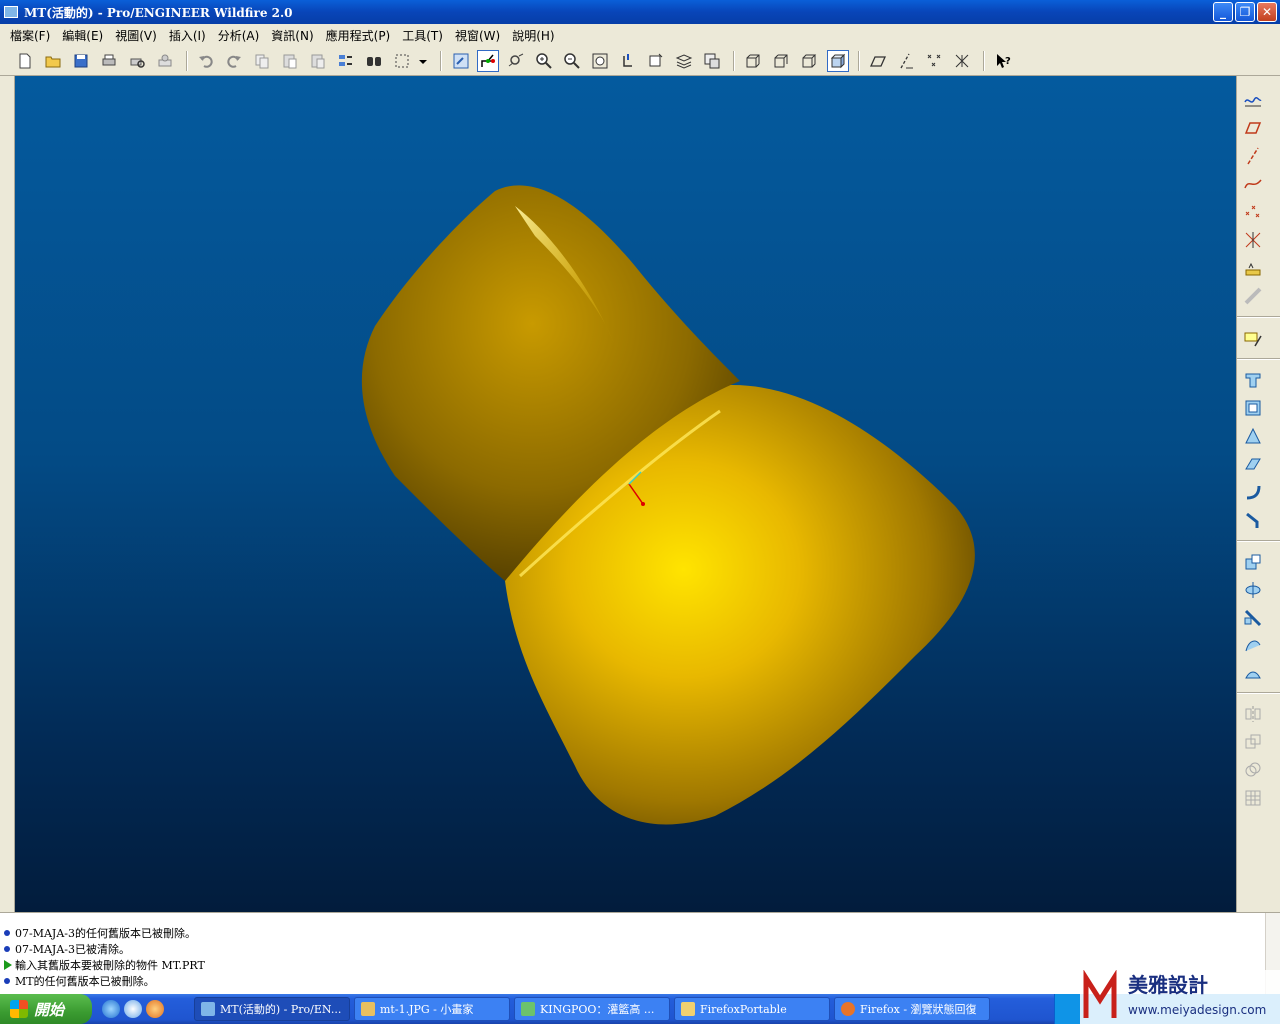  I want to click on round-icon, so click(1253, 492).